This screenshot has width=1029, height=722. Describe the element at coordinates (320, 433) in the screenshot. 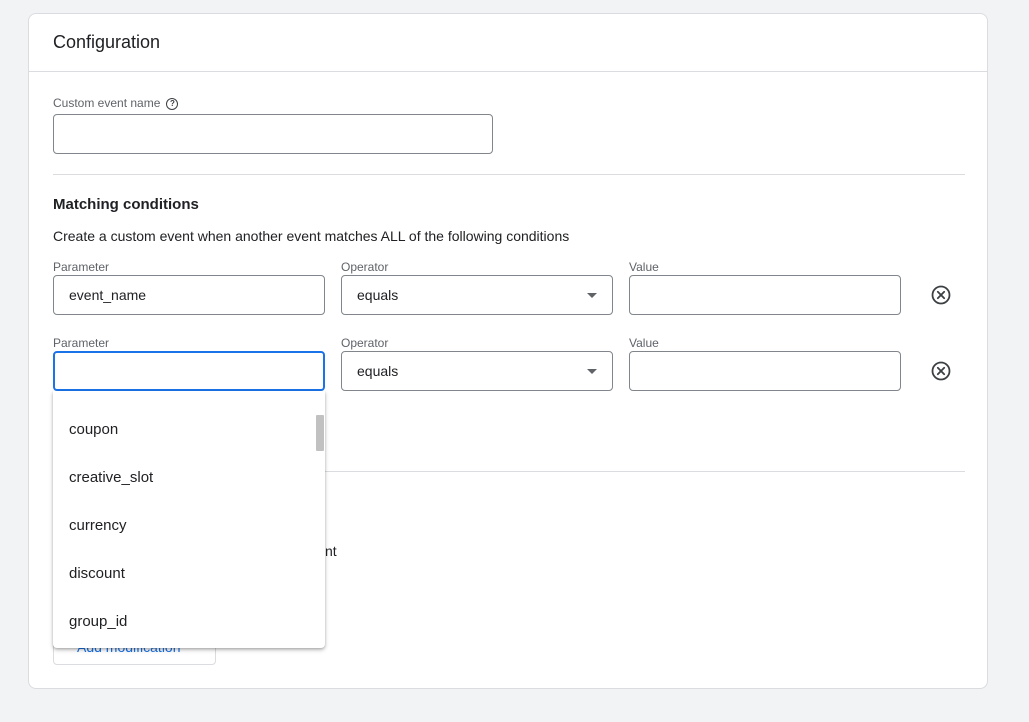

I see `scrollbar-thumb` at that location.